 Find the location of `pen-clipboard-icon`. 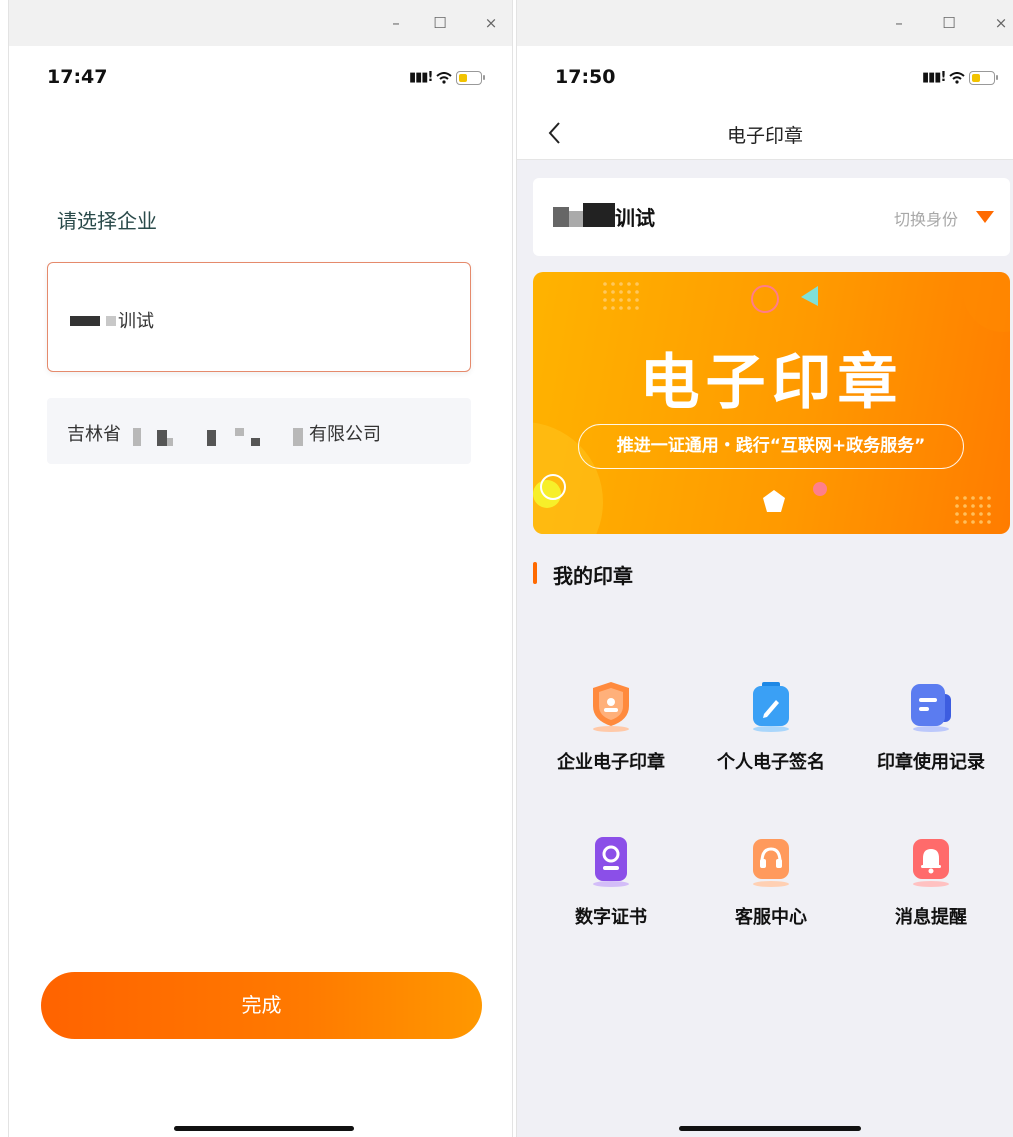

pen-clipboard-icon is located at coordinates (771, 707).